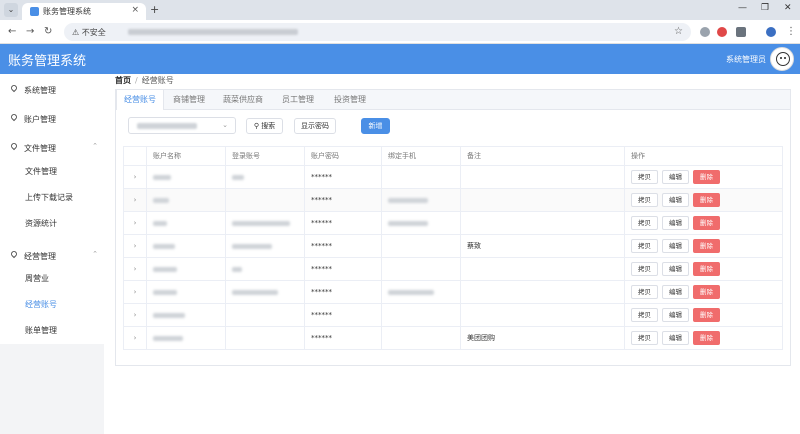 Image resolution: width=800 pixels, height=434 pixels. What do you see at coordinates (30, 31) in the screenshot?
I see `forward-icon: →` at bounding box center [30, 31].